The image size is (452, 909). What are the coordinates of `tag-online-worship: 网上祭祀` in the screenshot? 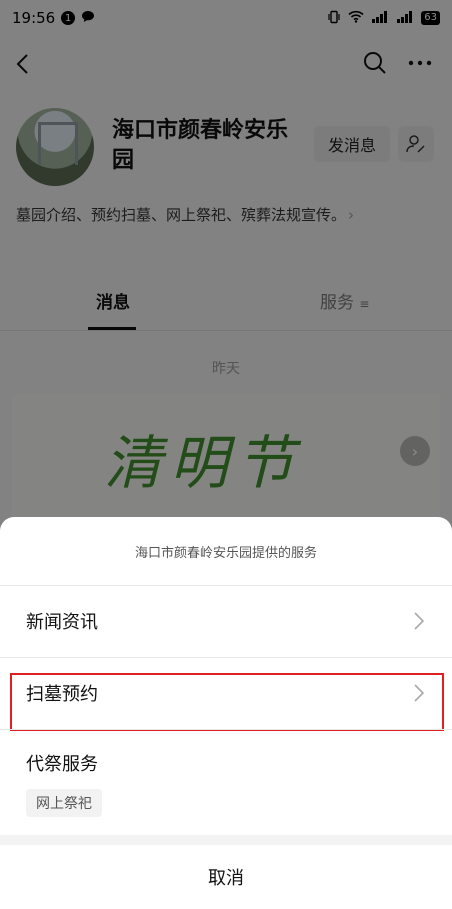 It's located at (64, 803).